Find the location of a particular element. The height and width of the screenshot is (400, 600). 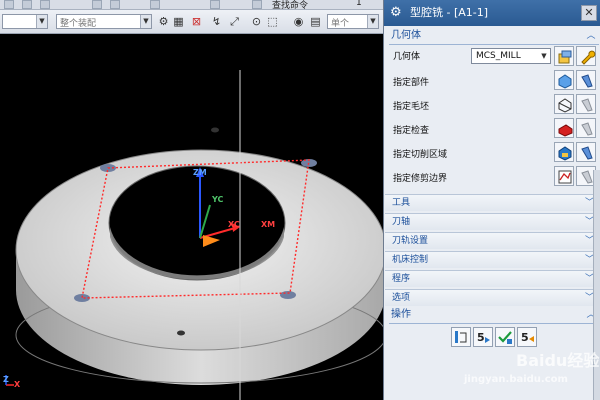

watermark: Baidu经验 jingyan.baidu.com is located at coordinates (532, 367).